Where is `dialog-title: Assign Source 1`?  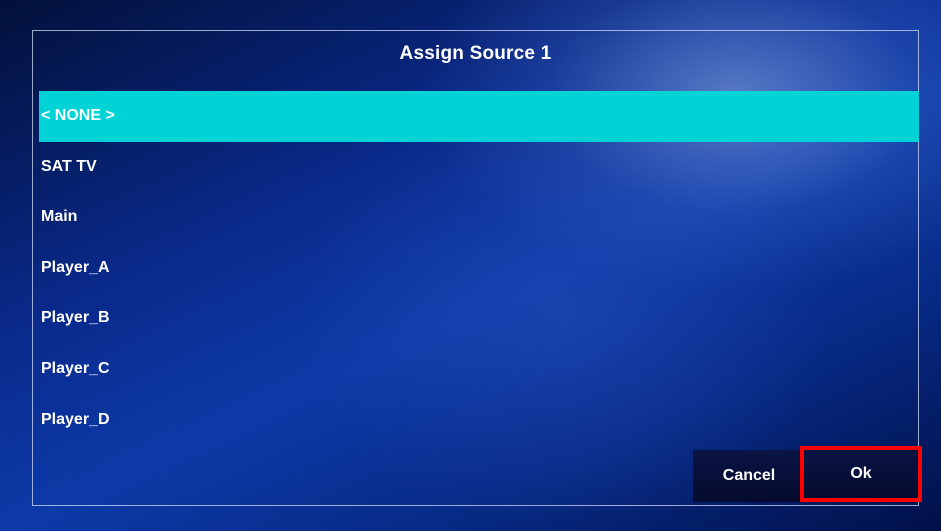
dialog-title: Assign Source 1 is located at coordinates (475, 53).